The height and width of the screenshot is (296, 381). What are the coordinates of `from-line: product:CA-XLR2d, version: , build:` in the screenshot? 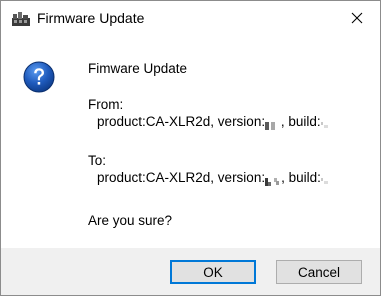 It's located at (213, 122).